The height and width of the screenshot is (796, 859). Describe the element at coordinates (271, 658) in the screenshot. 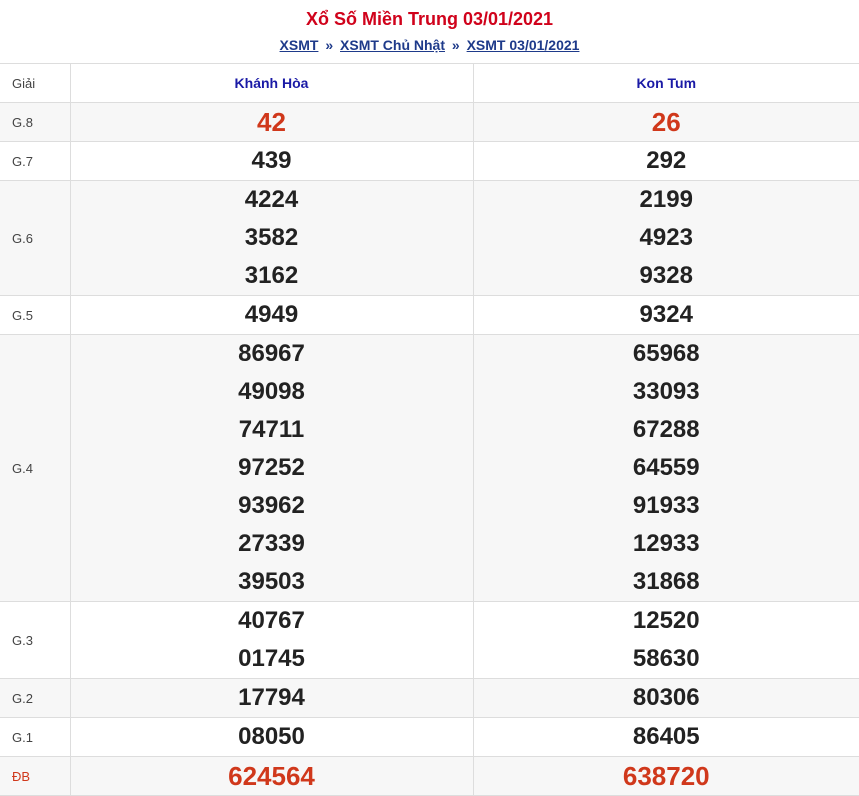

I see `result-number: 01745` at that location.